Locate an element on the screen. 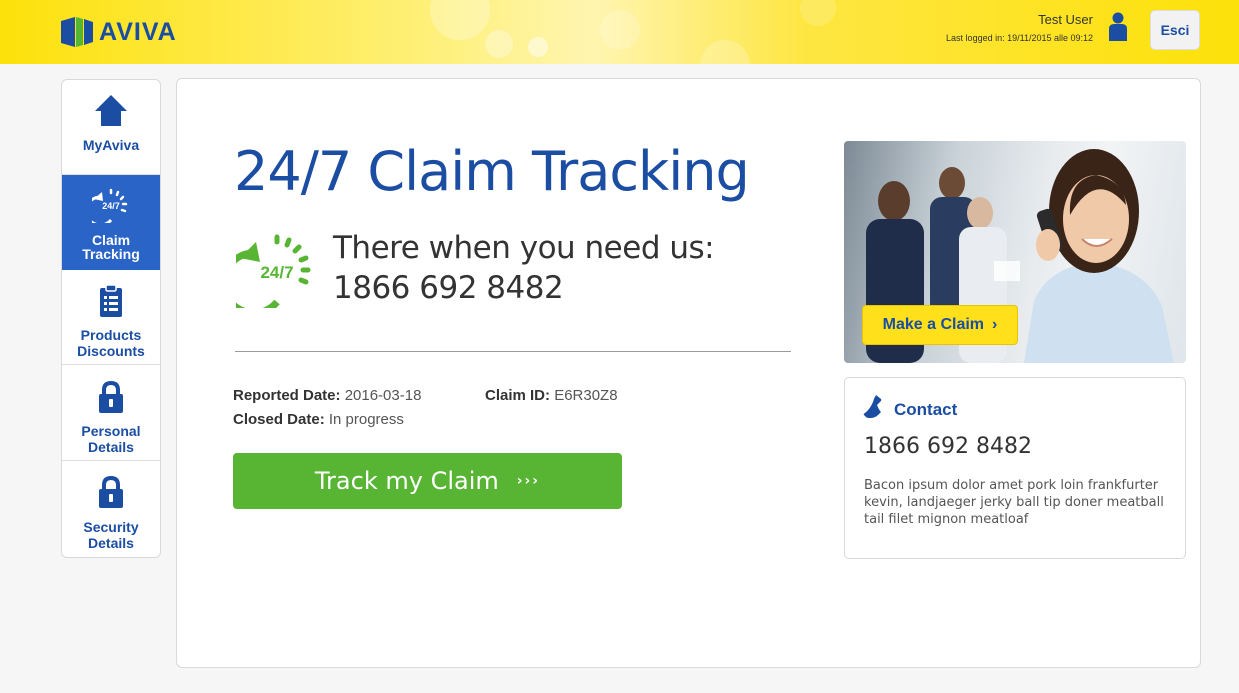 This screenshot has width=1239, height=693. sidebar-item-personal-details: Personal Details is located at coordinates (111, 413).